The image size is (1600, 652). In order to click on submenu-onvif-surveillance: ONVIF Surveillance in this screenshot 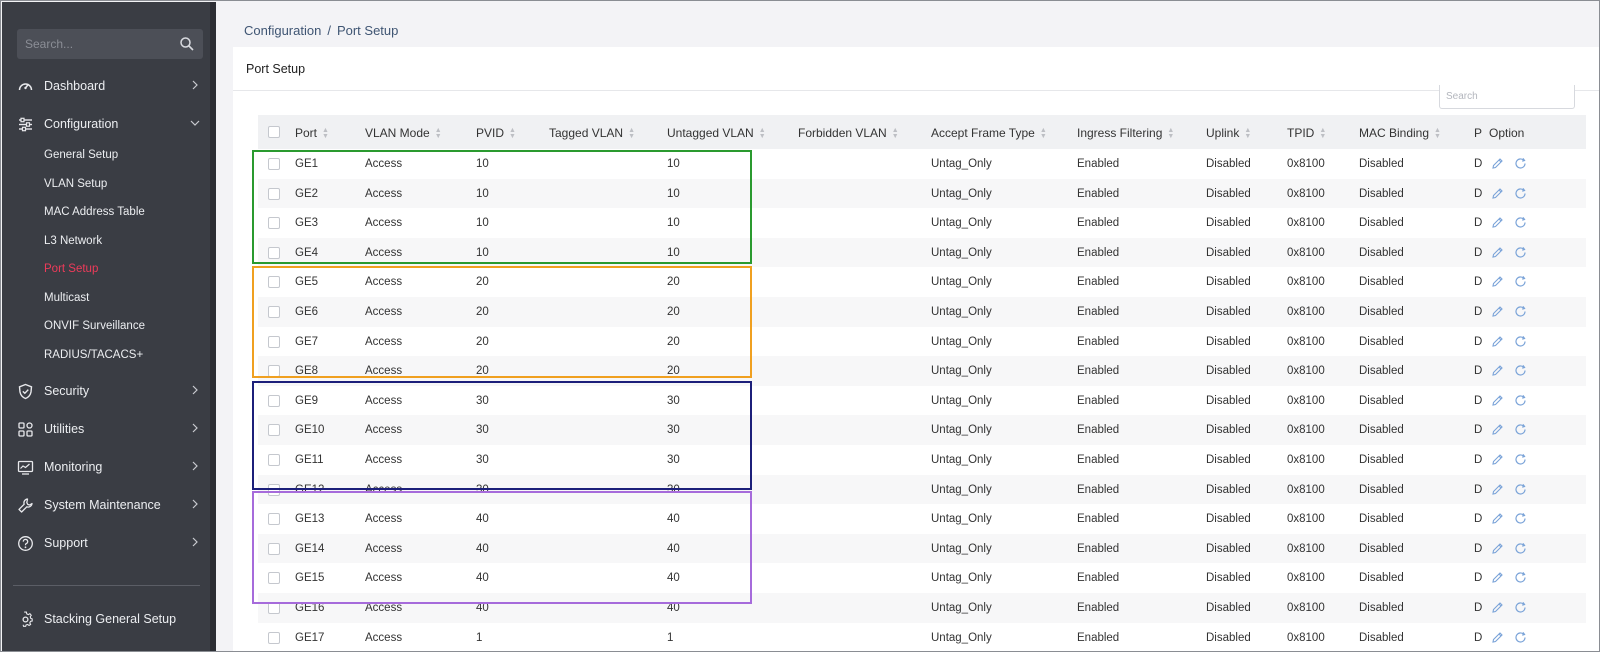, I will do `click(94, 326)`.